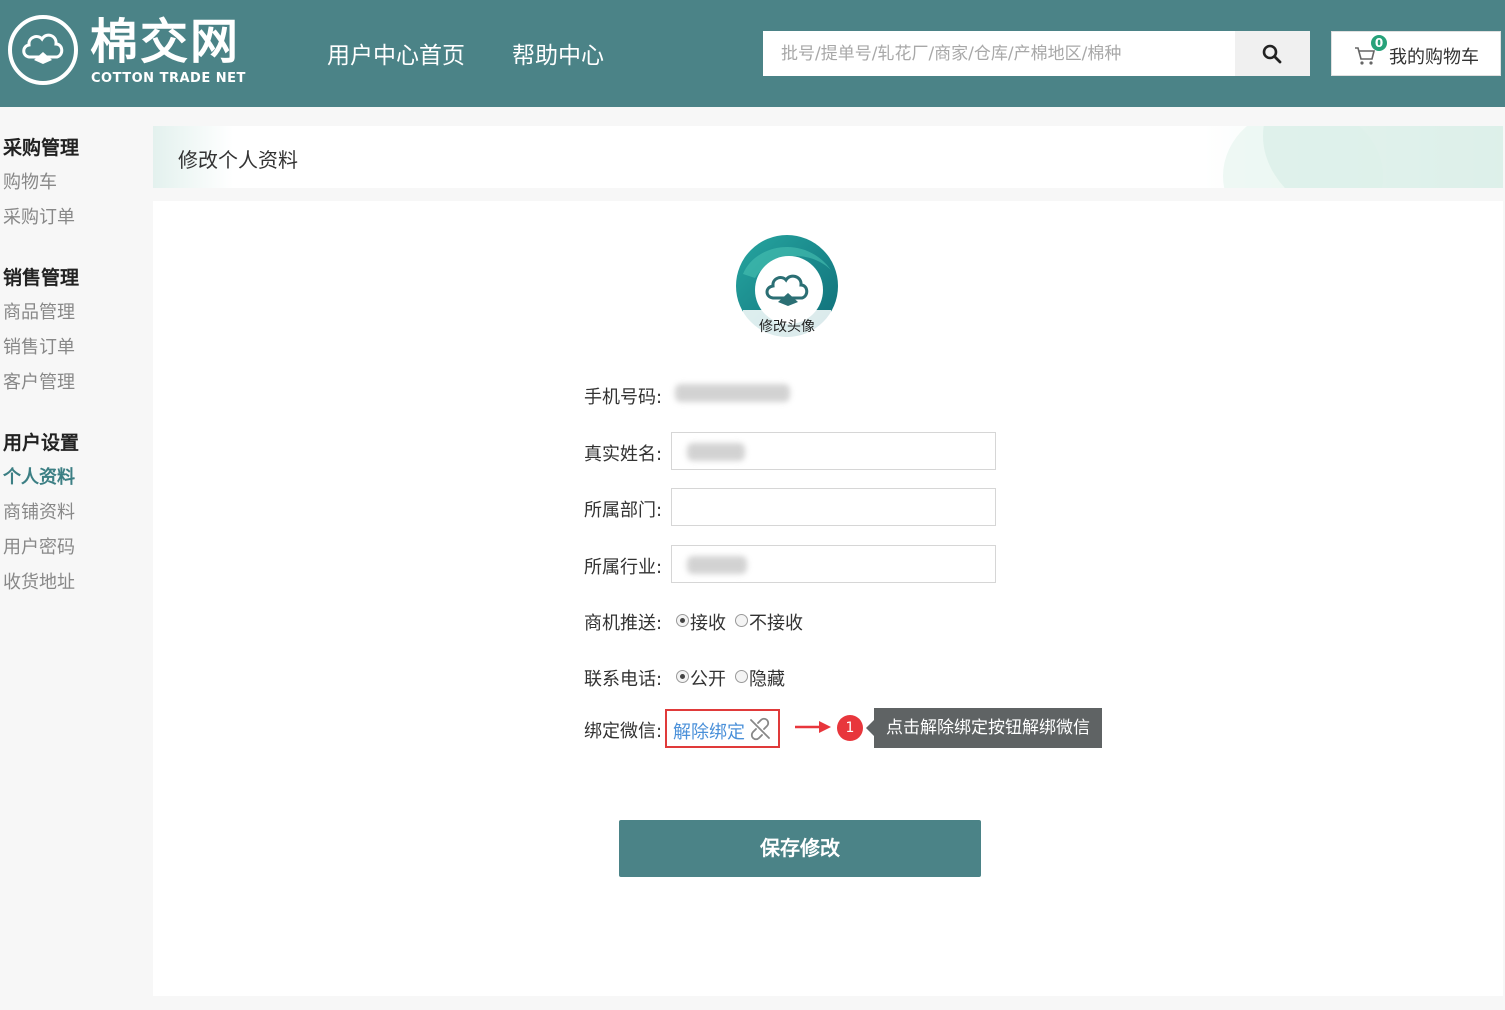 This screenshot has height=1010, width=1505. I want to click on search-input, so click(999, 53).